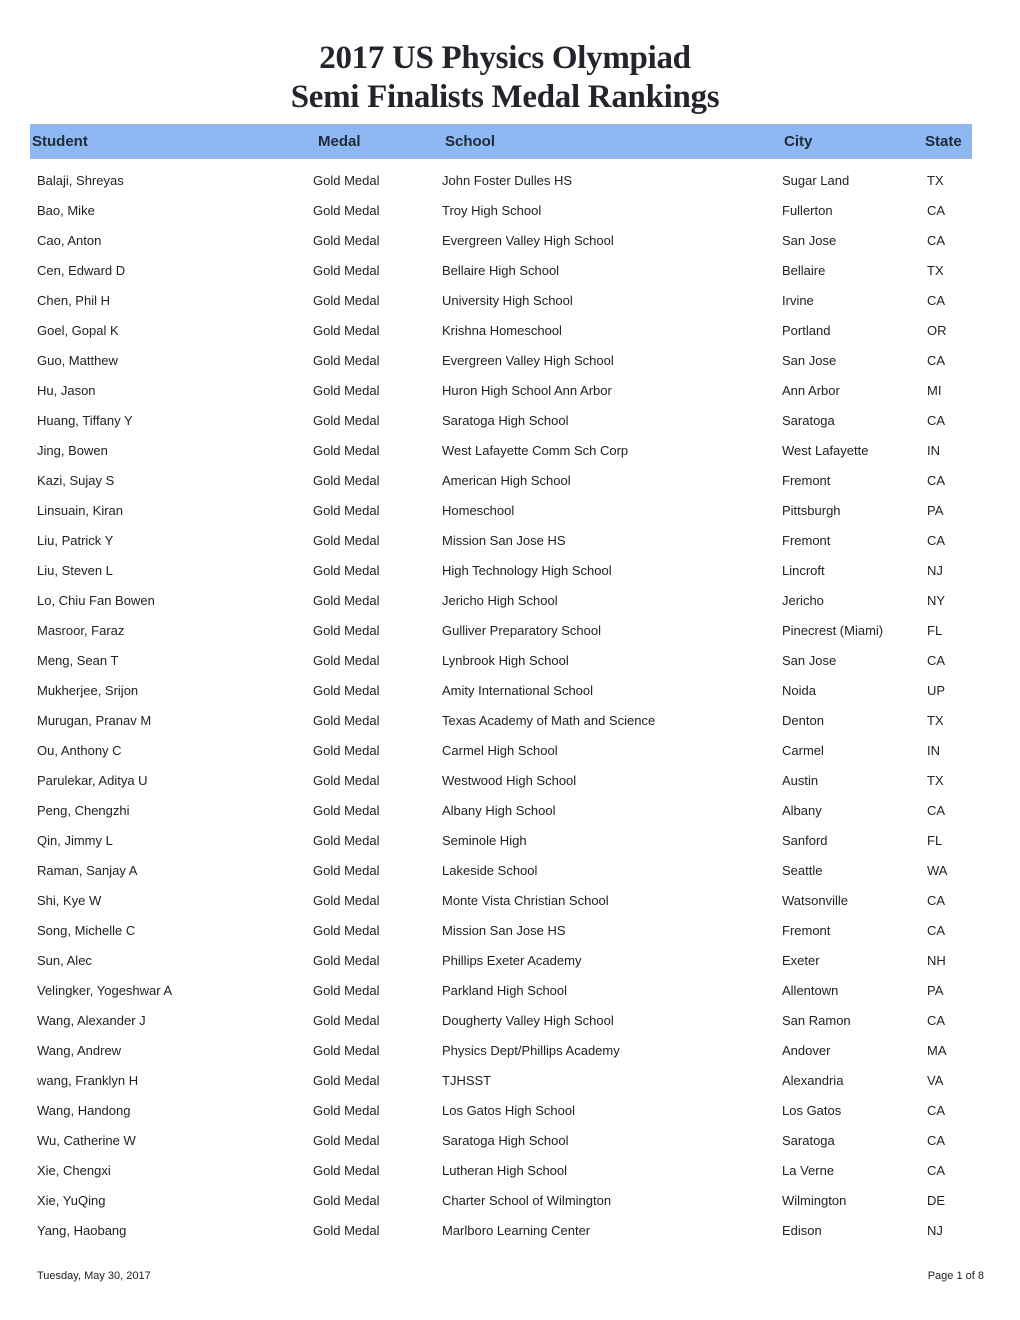 The width and height of the screenshot is (1020, 1320). What do you see at coordinates (105, 990) in the screenshot?
I see `cell-student: Velingker, Yogeshwar A` at bounding box center [105, 990].